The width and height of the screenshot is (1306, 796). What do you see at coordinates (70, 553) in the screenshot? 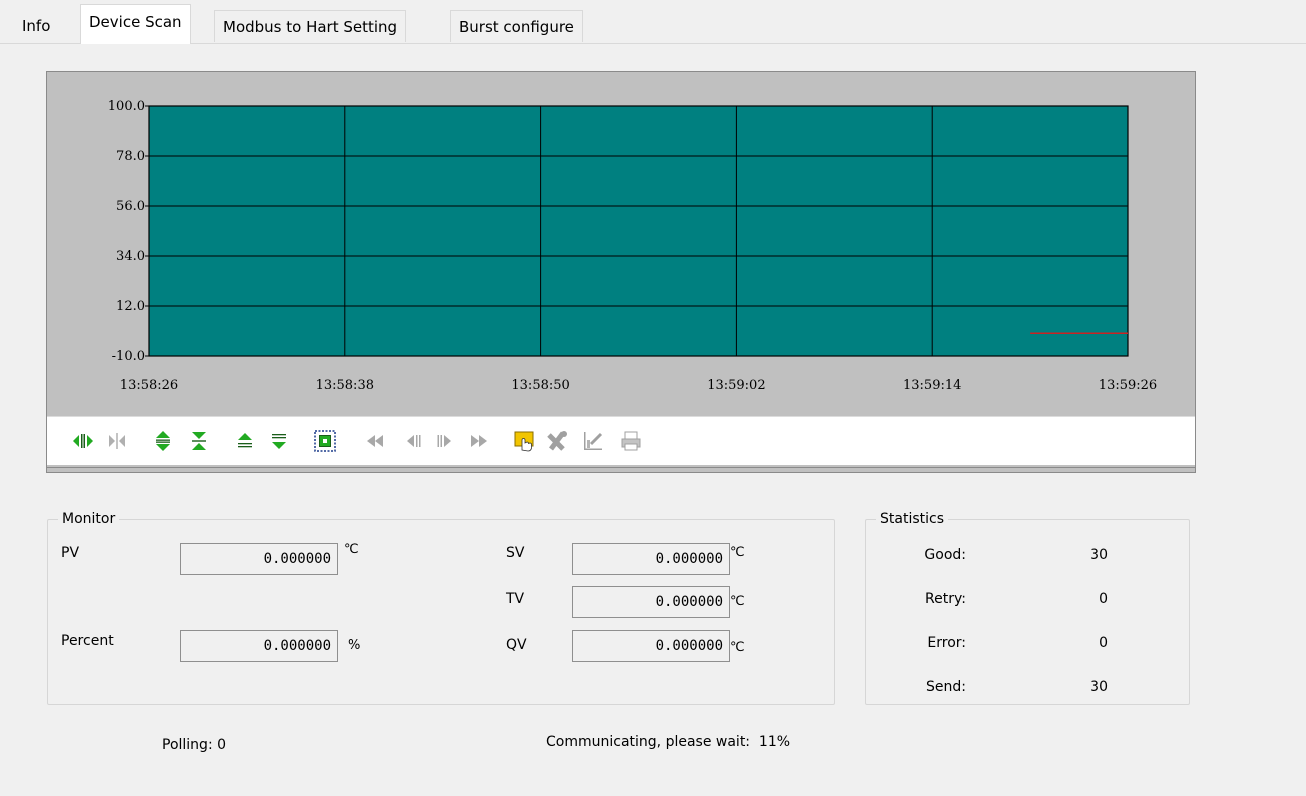
I see `pv-label: PV` at bounding box center [70, 553].